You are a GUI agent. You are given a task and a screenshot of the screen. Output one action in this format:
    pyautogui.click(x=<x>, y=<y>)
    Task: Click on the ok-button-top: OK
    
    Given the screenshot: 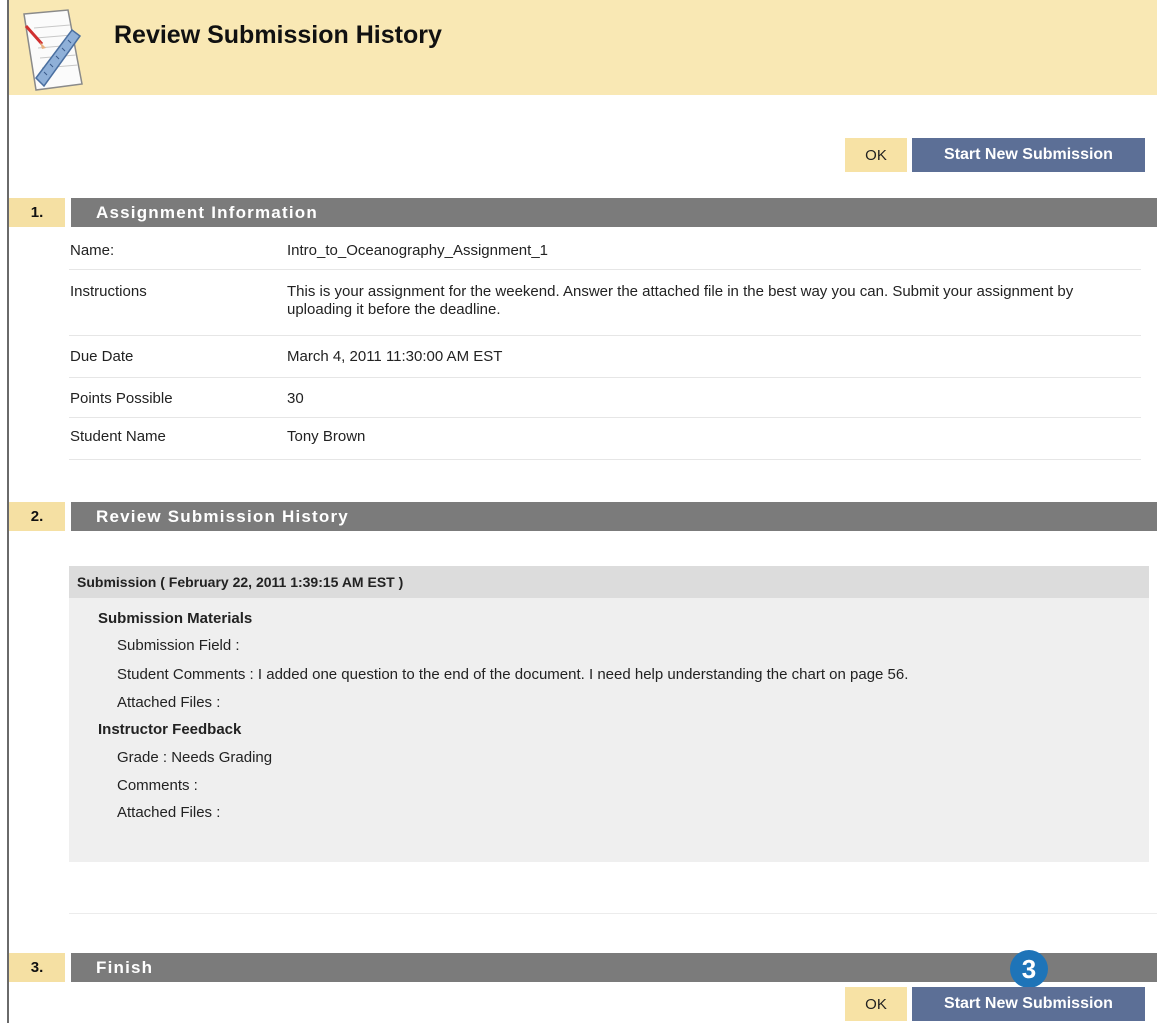 What is the action you would take?
    pyautogui.click(x=876, y=155)
    